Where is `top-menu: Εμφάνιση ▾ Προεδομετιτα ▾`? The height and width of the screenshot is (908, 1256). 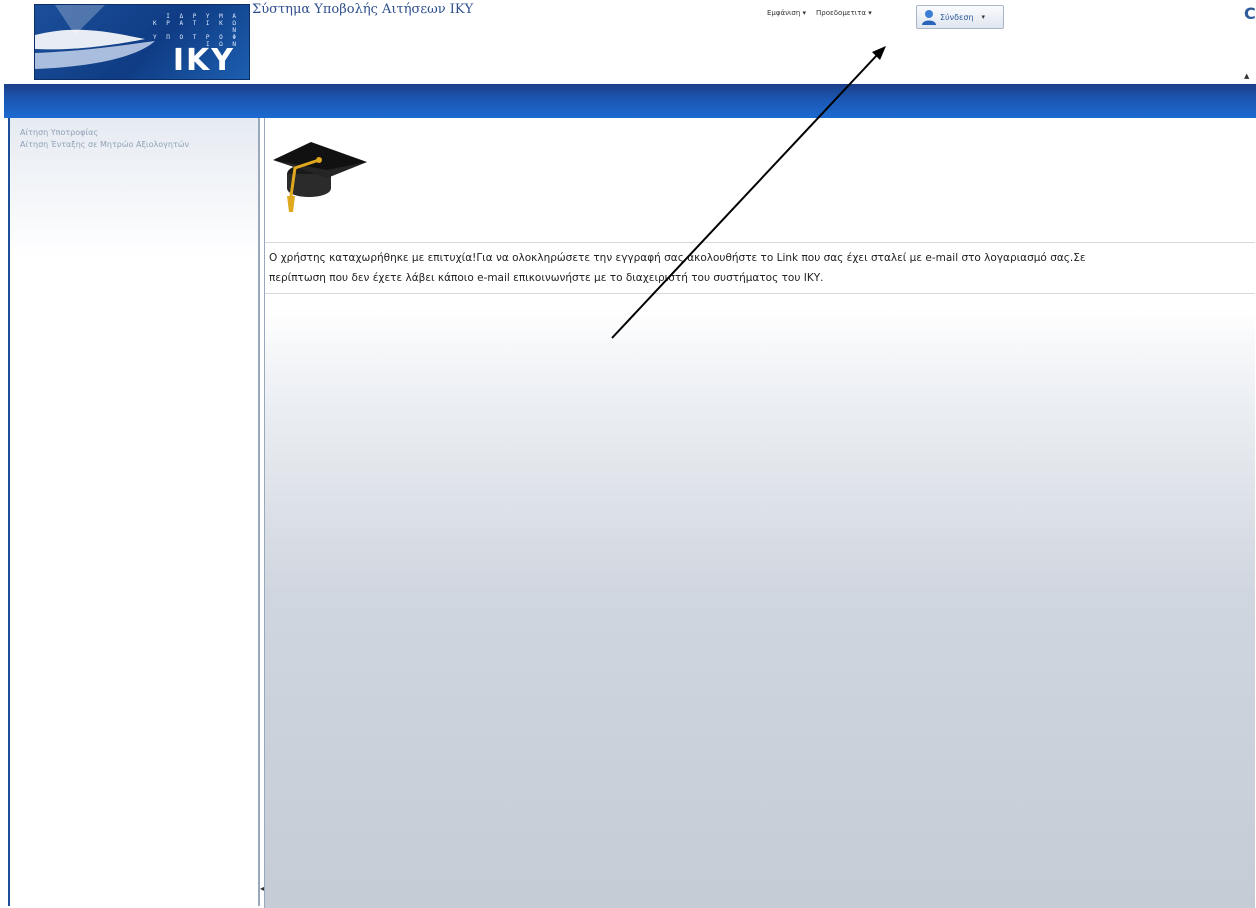
top-menu: Εμφάνιση ▾ Προεδομετιτα ▾ is located at coordinates (819, 13).